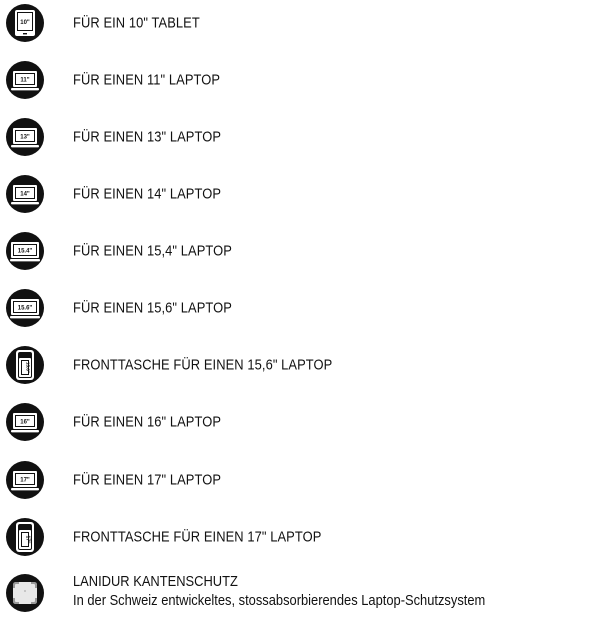  I want to click on icon-badge: 11", so click(24, 80).